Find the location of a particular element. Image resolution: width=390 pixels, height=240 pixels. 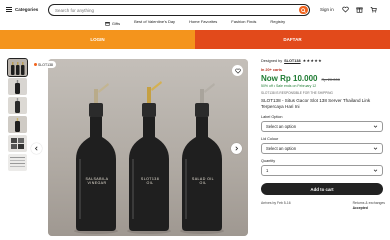

nav-item-gifts: Gifts is located at coordinates (112, 23).